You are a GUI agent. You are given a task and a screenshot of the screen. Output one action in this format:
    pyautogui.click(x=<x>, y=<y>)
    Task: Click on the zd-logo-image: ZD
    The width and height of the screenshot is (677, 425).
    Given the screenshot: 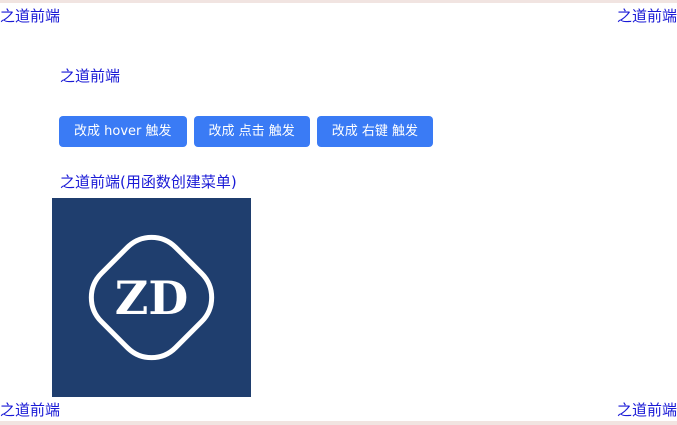 What is the action you would take?
    pyautogui.click(x=151, y=297)
    